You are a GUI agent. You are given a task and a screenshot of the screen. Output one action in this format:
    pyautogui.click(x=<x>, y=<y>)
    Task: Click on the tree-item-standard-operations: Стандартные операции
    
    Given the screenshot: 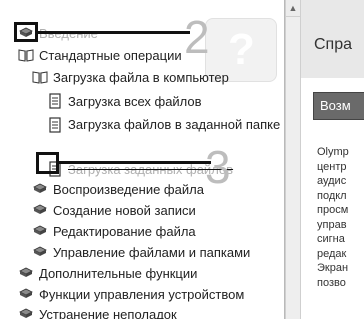 What is the action you would take?
    pyautogui.click(x=100, y=55)
    